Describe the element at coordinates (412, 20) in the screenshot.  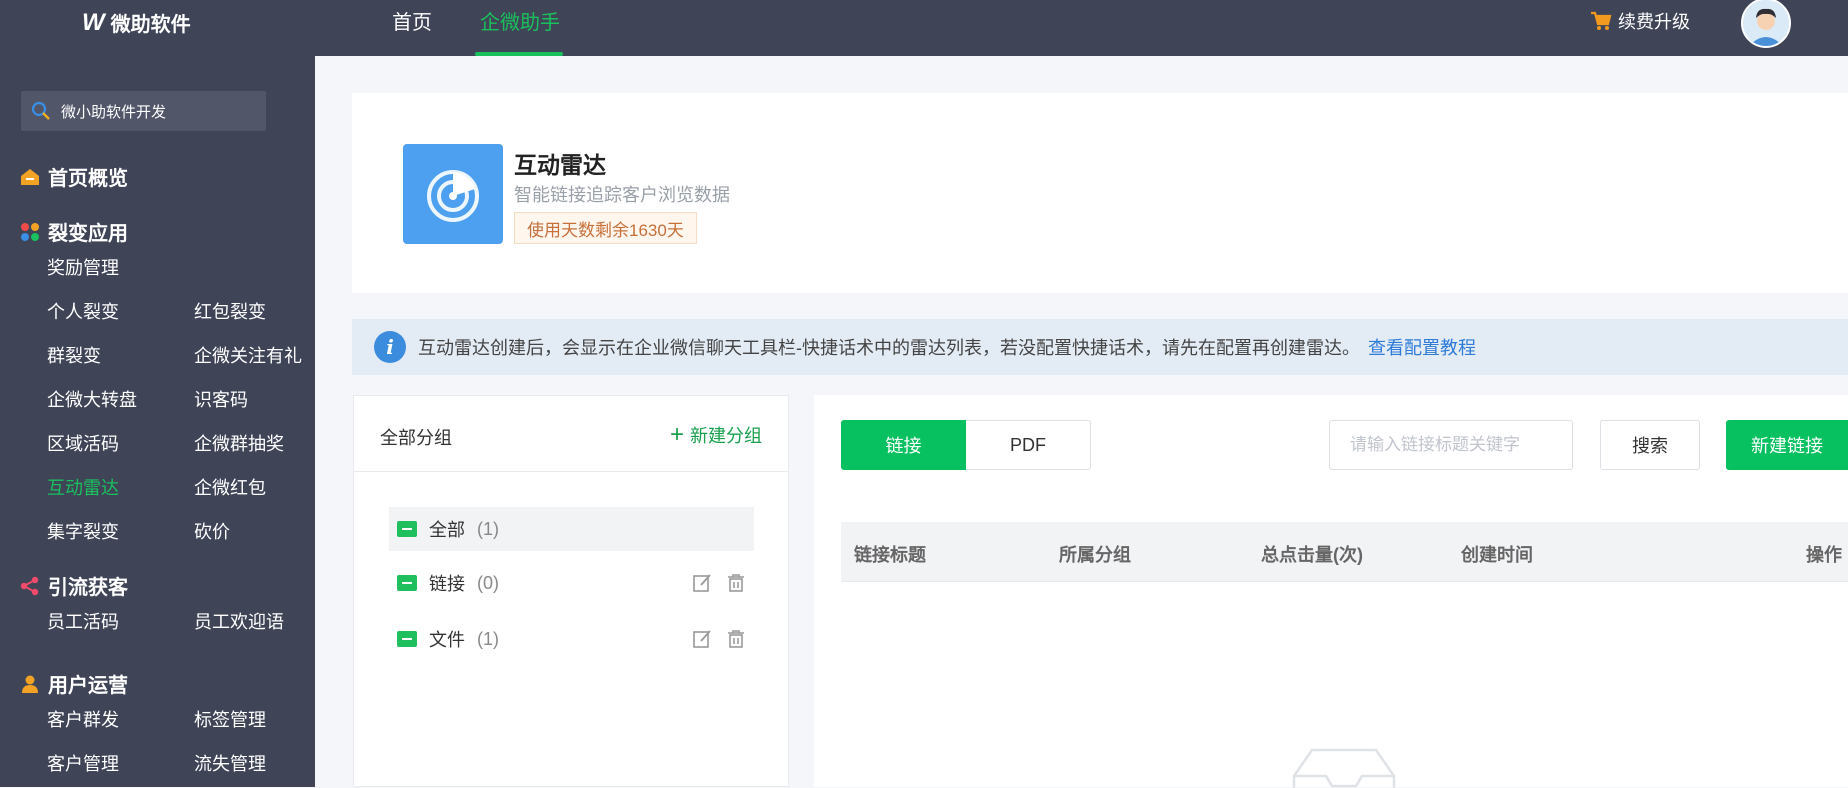
I see `nav-home: 首页` at that location.